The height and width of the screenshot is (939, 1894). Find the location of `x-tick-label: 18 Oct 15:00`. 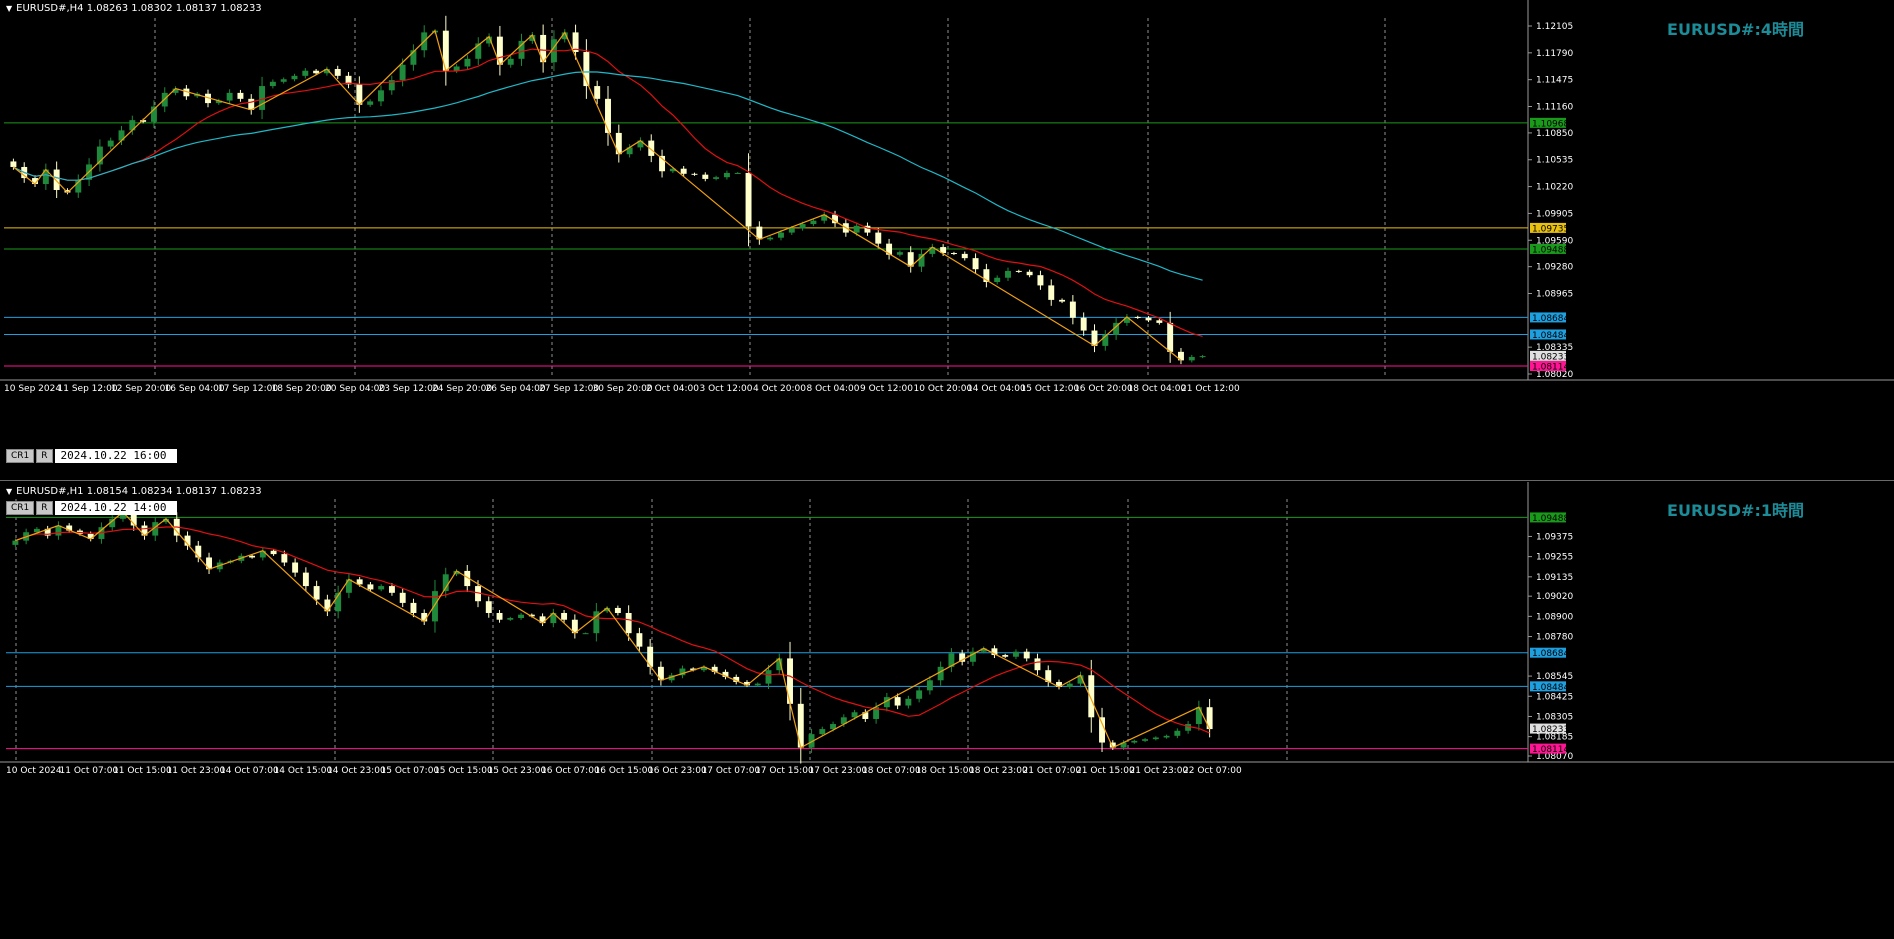

x-tick-label: 18 Oct 15:00 is located at coordinates (945, 771).